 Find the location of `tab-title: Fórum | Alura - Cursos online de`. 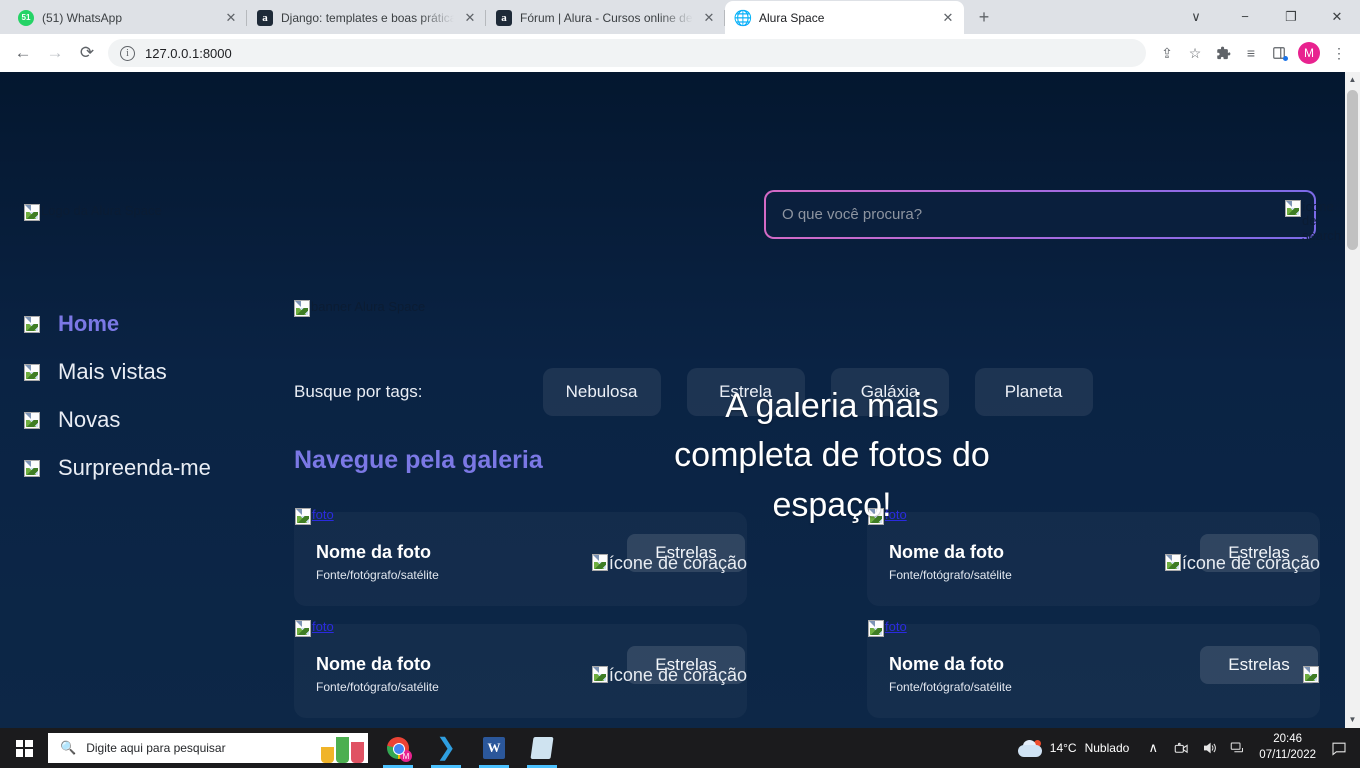

tab-title: Fórum | Alura - Cursos online de is located at coordinates (606, 17).